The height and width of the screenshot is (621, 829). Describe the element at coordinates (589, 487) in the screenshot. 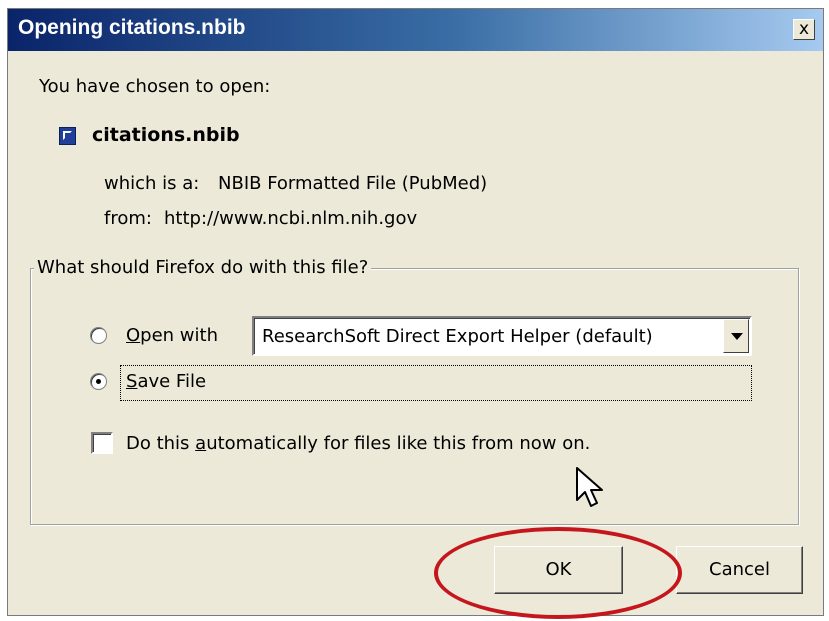

I see `mouse-cursor-icon` at that location.